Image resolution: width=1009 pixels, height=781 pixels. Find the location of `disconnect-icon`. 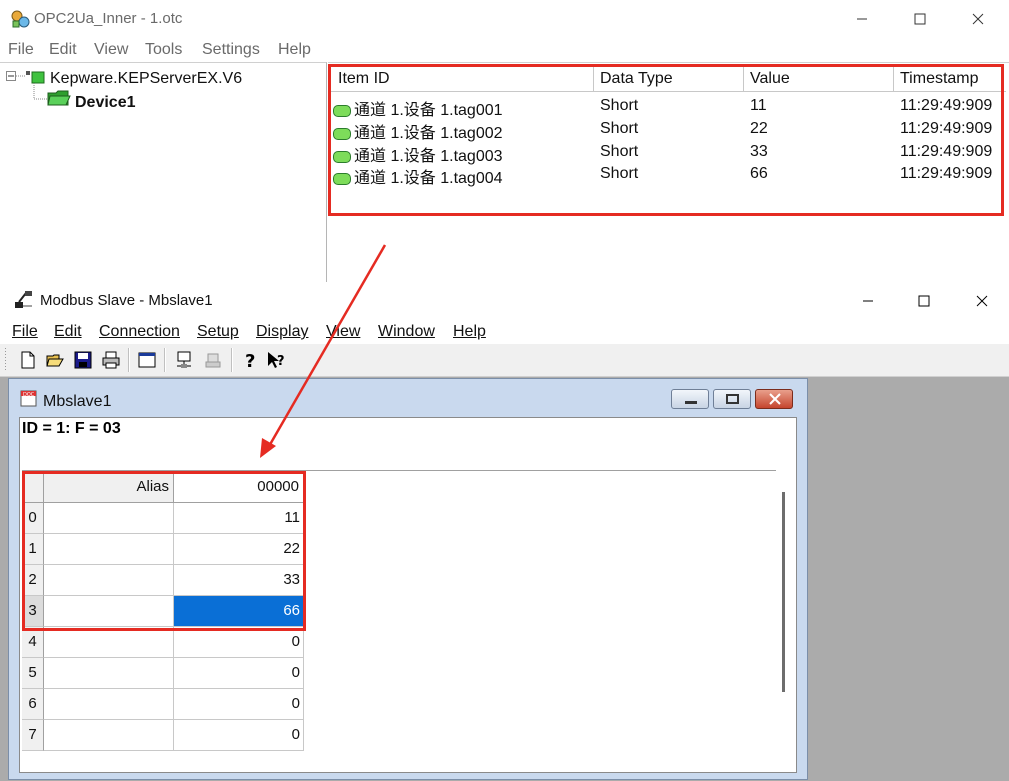

disconnect-icon is located at coordinates (213, 360).